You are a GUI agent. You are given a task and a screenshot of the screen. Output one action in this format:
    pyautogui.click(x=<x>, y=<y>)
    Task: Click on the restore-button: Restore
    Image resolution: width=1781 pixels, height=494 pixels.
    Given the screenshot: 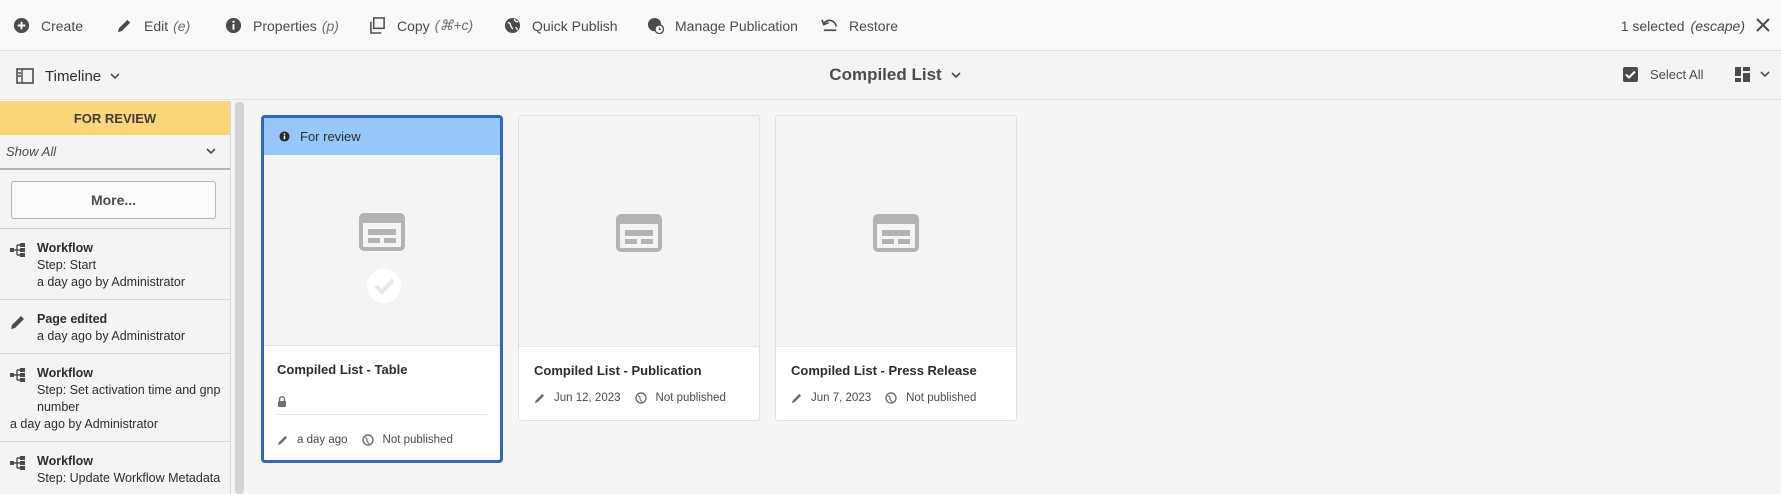 What is the action you would take?
    pyautogui.click(x=859, y=25)
    